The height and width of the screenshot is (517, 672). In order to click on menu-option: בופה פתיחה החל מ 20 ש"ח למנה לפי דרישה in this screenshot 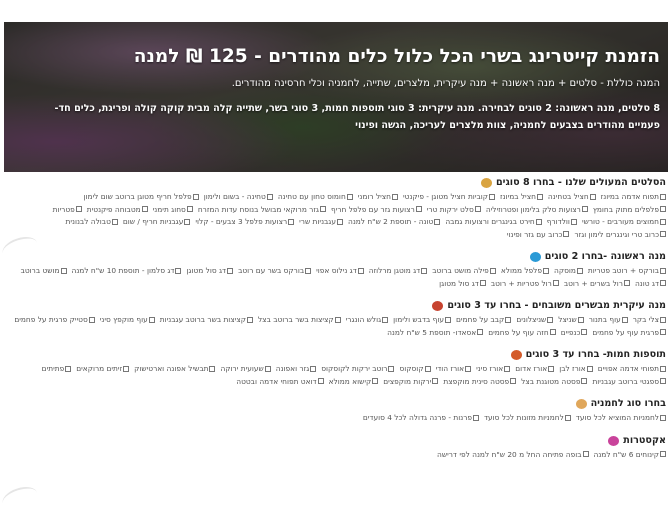, I will do `click(513, 455)`.